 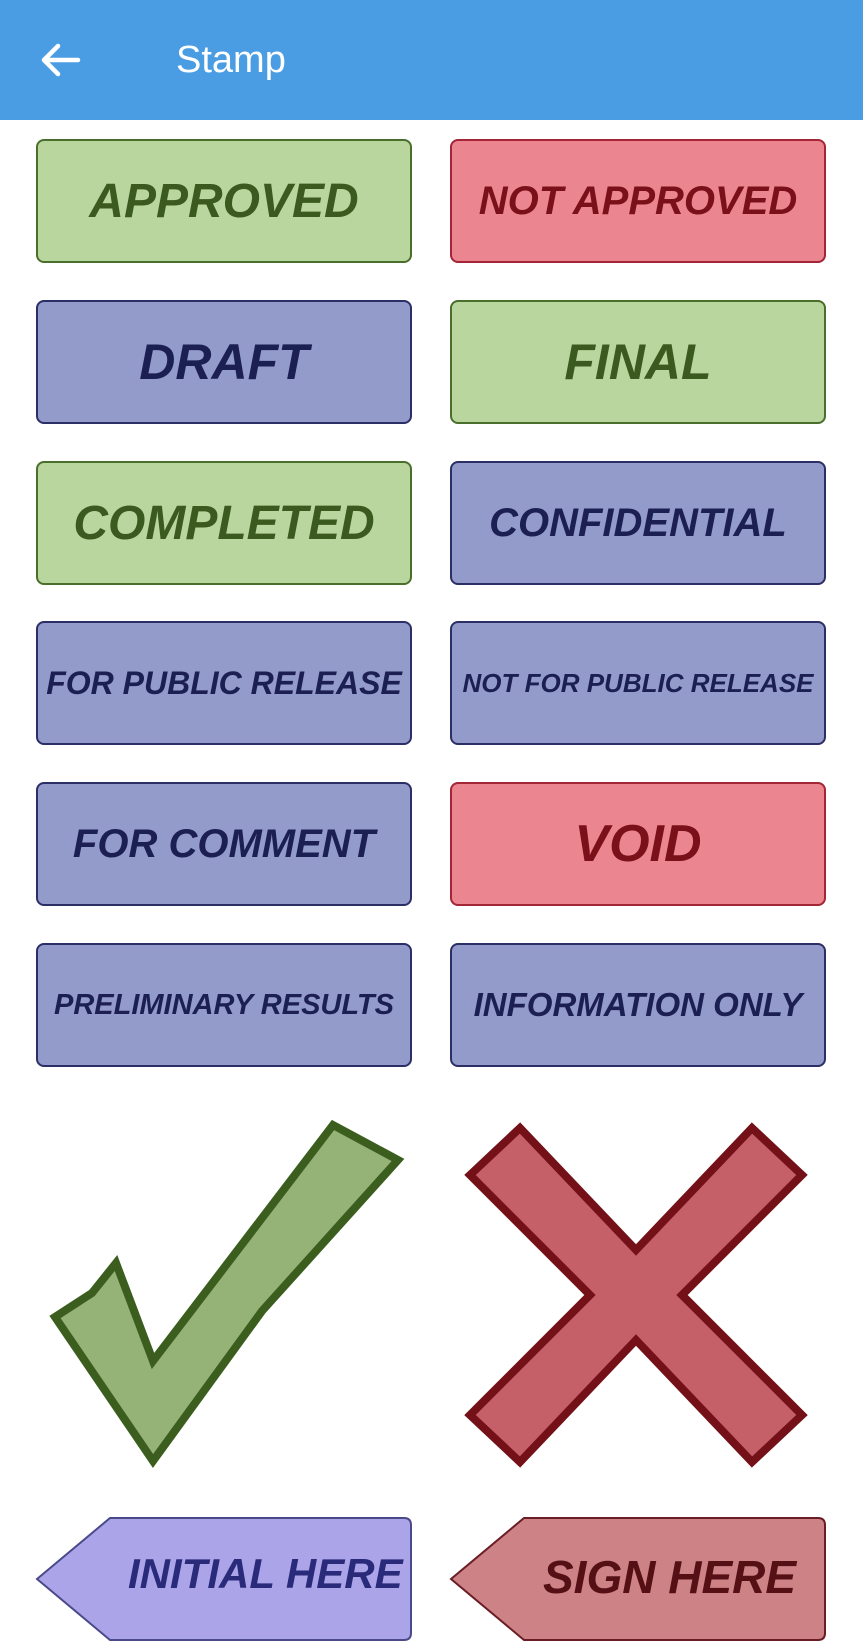 I want to click on stamp-label: FOR COMMENT, so click(x=224, y=843).